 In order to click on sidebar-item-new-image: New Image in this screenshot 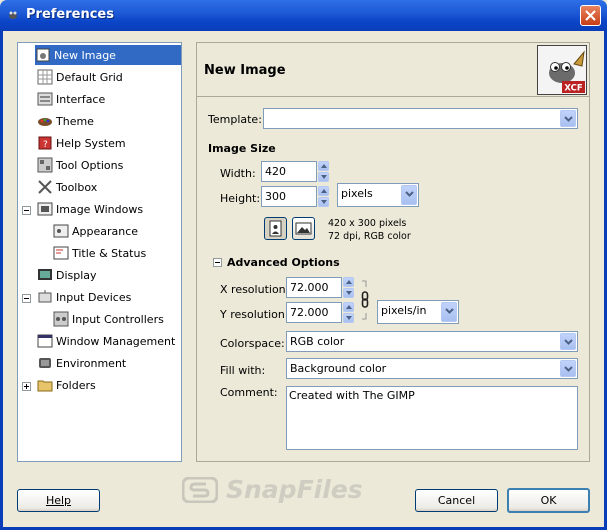, I will do `click(108, 55)`.